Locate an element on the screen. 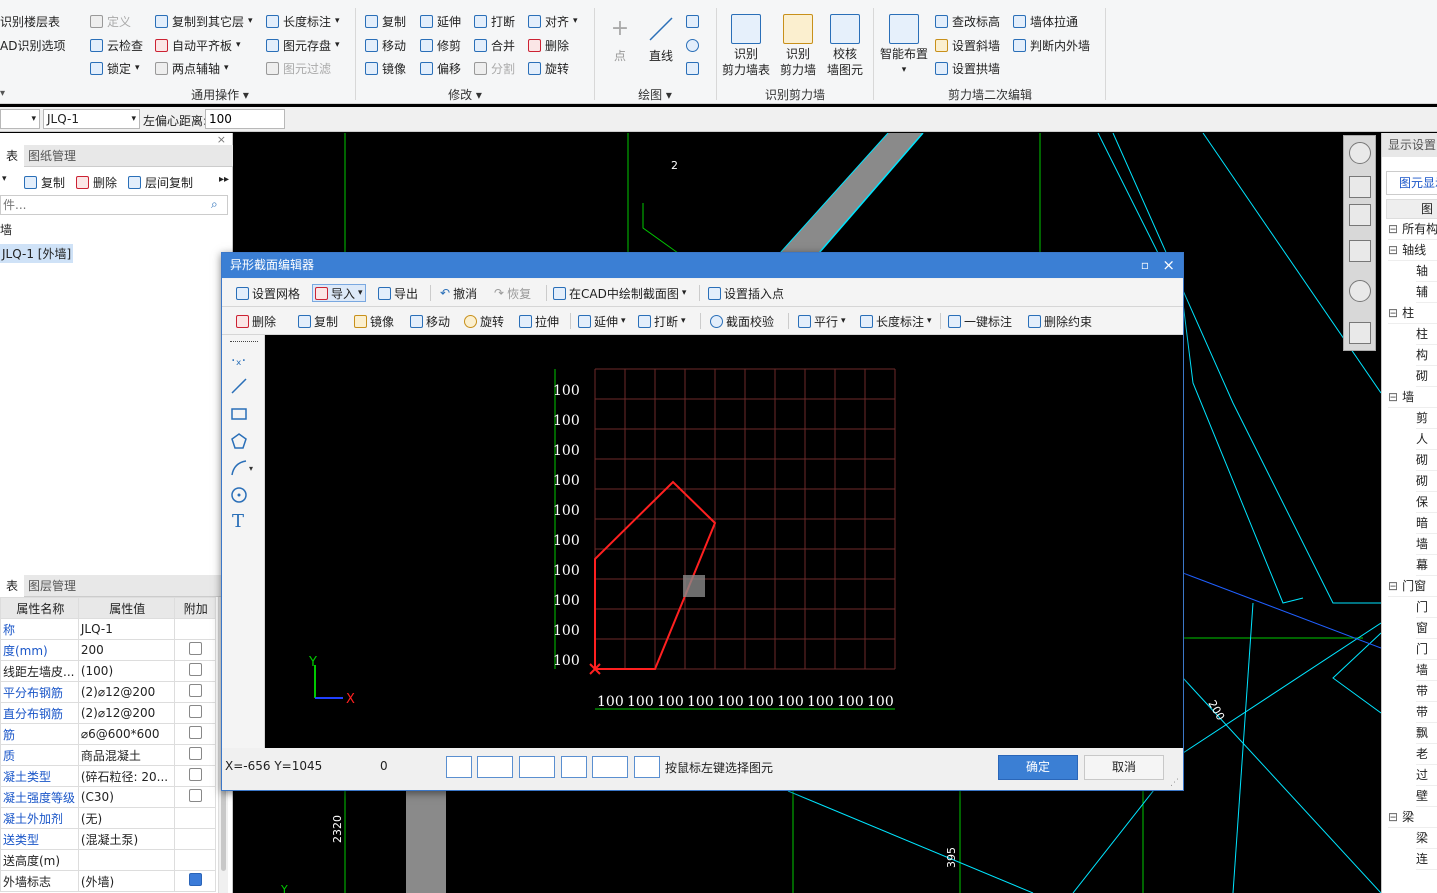  import-button: 导入 ▾ is located at coordinates (339, 293).